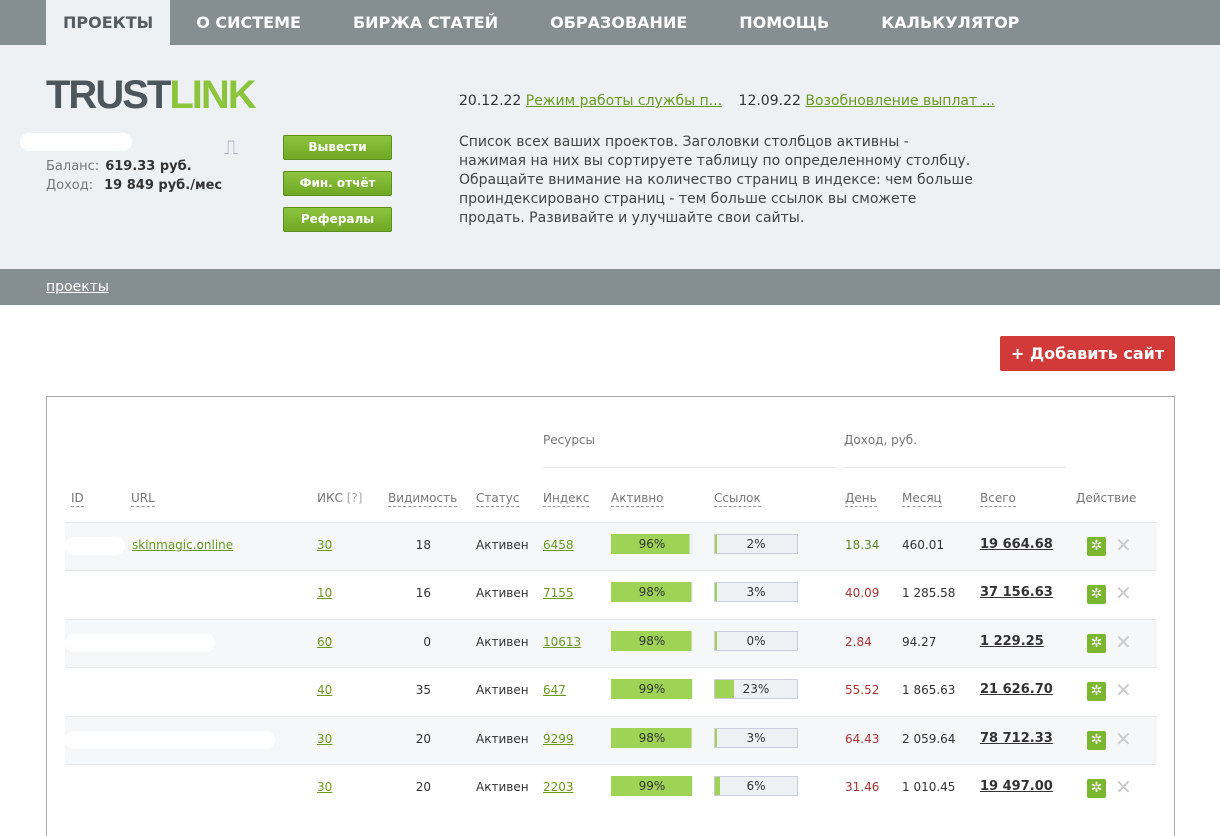  Describe the element at coordinates (562, 642) in the screenshot. I see `index-link: 10613` at that location.